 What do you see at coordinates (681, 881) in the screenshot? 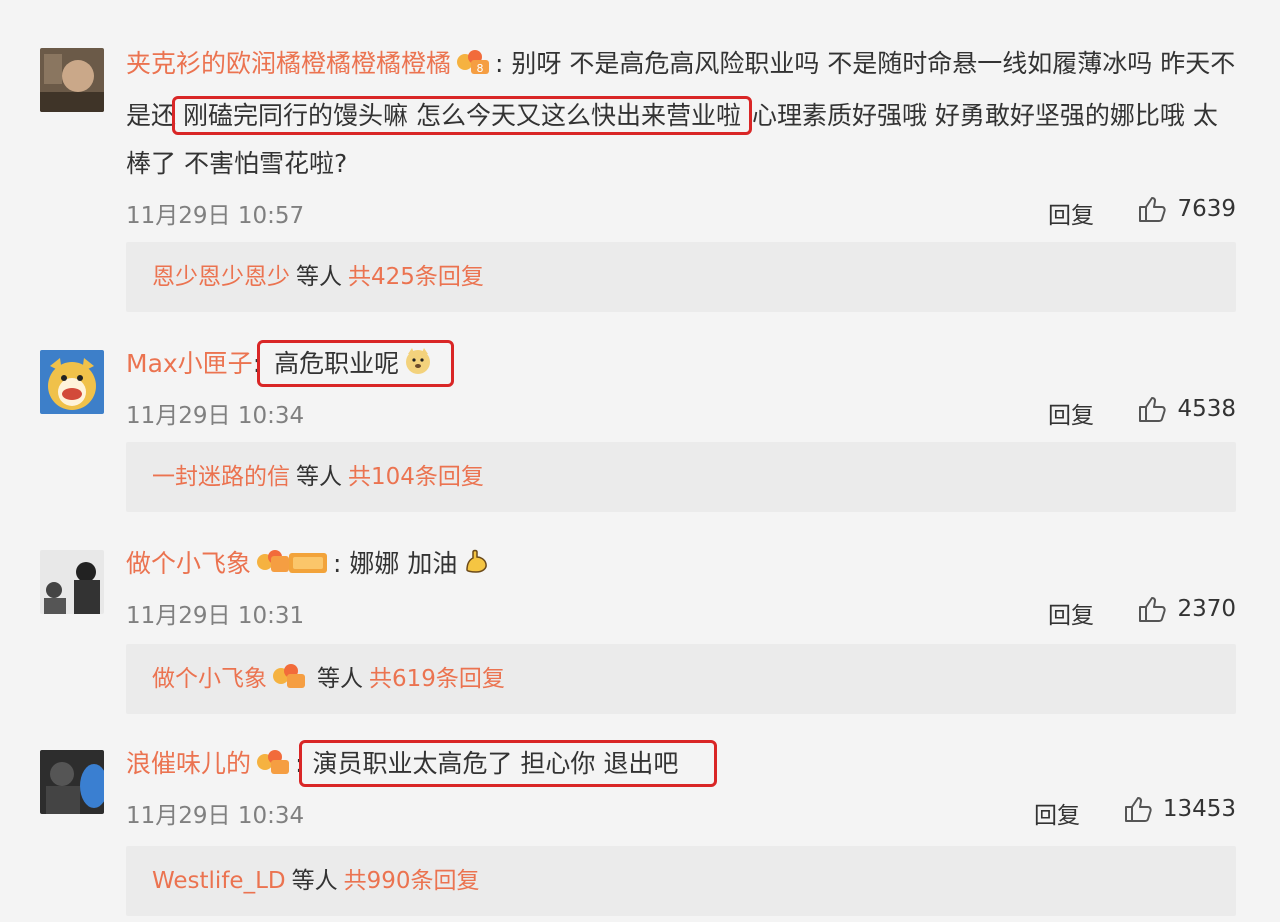
I see `reply-summary: Westlife_LD 等人 共990条回复` at bounding box center [681, 881].